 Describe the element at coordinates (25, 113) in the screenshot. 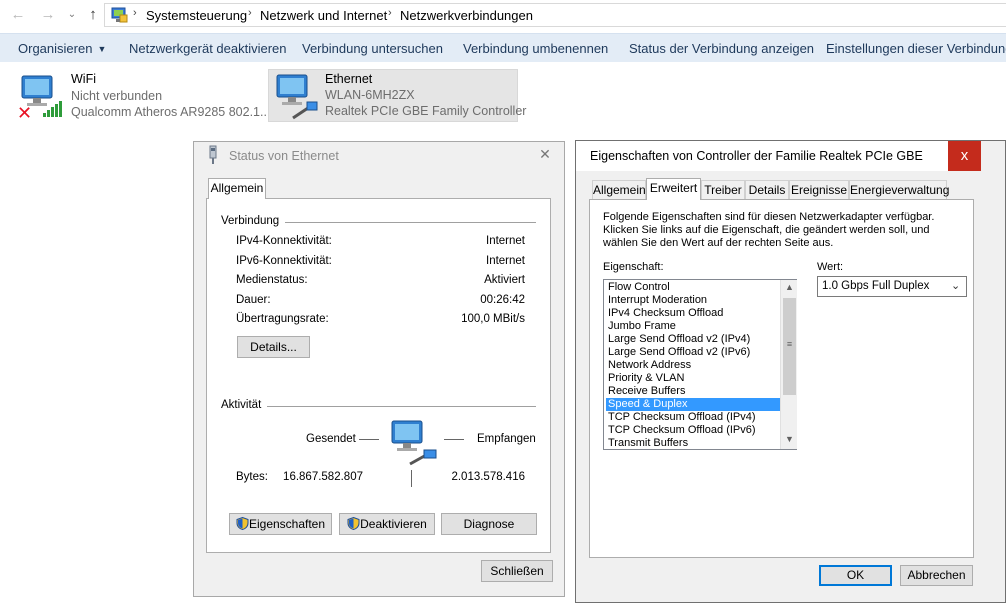

I see `disconnected-x-icon: ✕` at that location.